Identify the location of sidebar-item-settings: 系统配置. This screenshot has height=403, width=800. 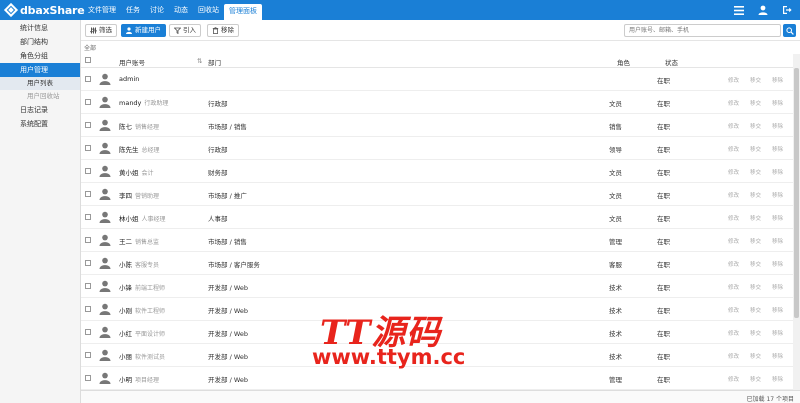
(40, 124).